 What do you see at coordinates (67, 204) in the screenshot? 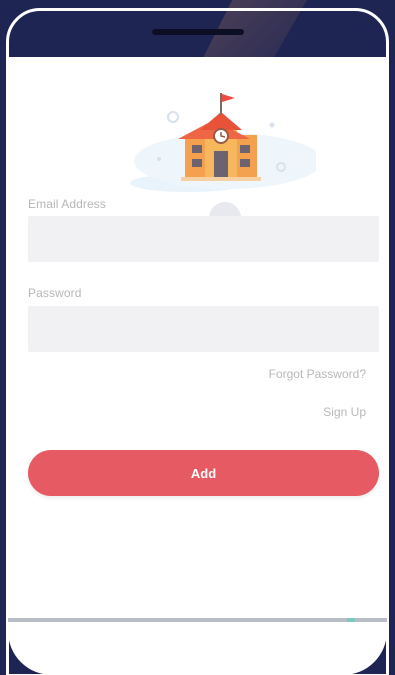
I see `email-label: Email Address` at bounding box center [67, 204].